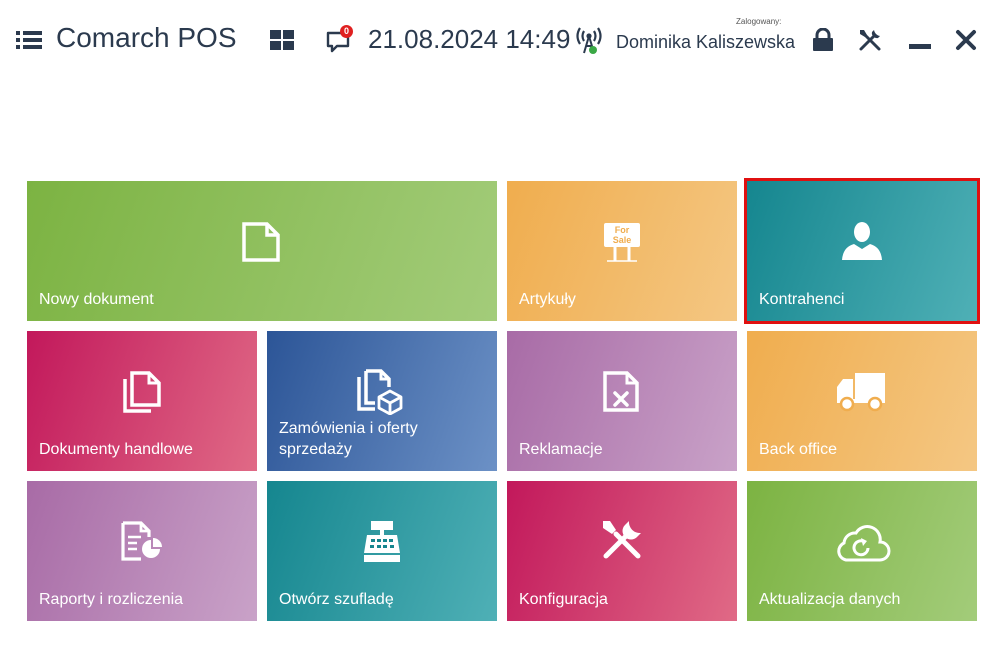 This screenshot has height=657, width=982. Describe the element at coordinates (561, 449) in the screenshot. I see `tile-label: Reklamacje` at that location.